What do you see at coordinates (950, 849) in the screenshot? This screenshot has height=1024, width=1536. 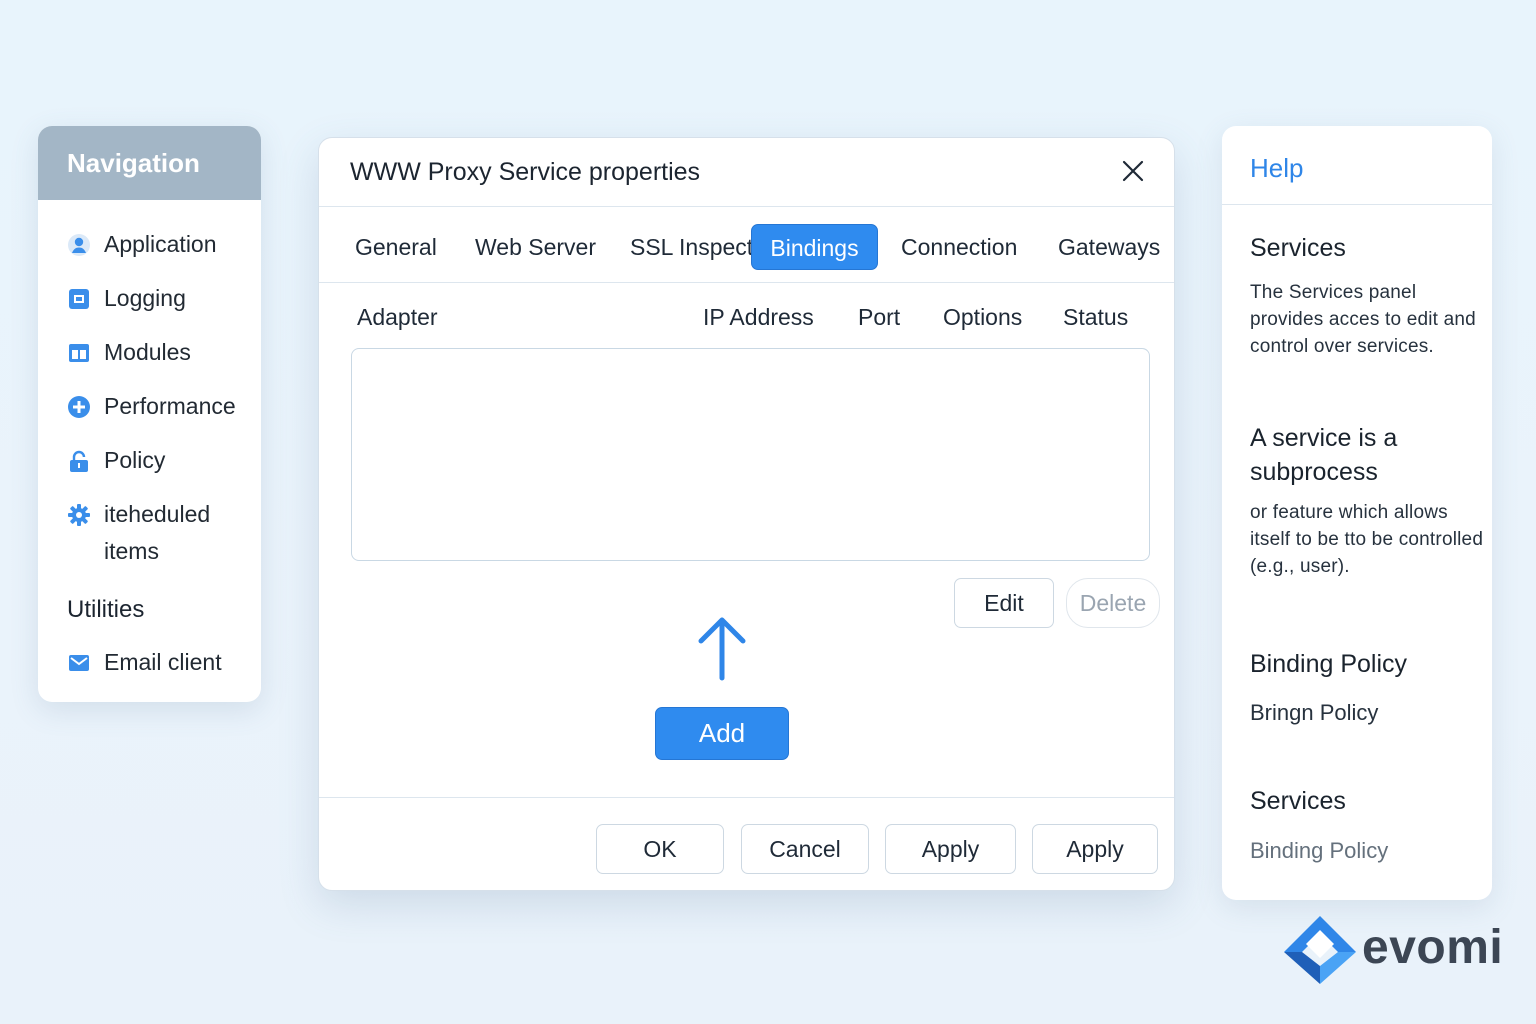 I see `apply-button: Apply` at bounding box center [950, 849].